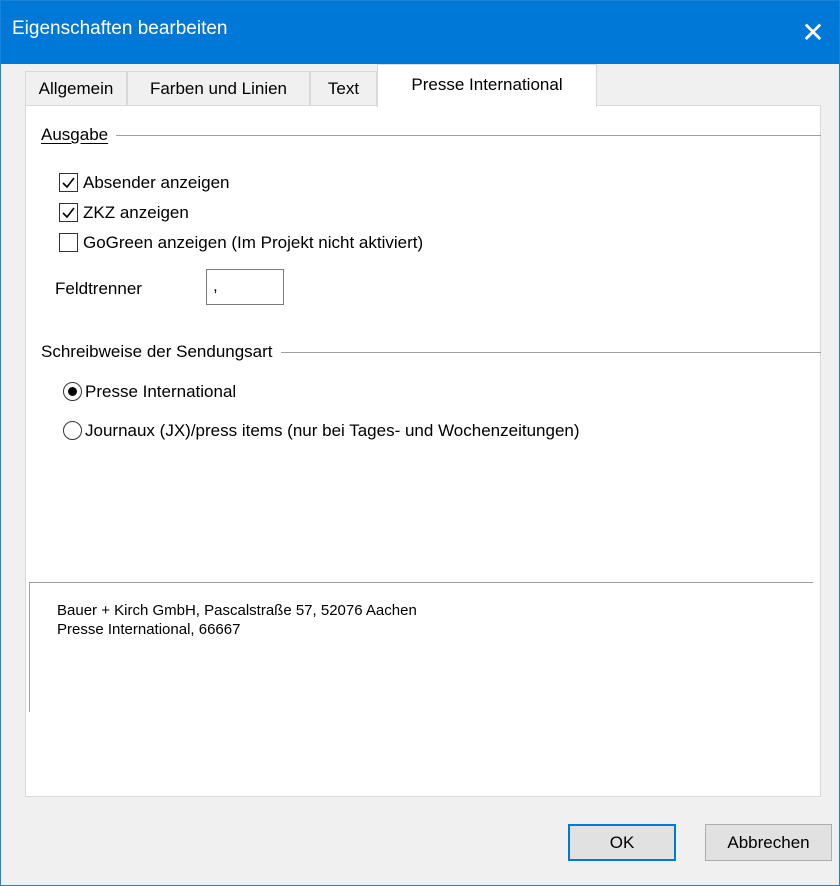  Describe the element at coordinates (161, 352) in the screenshot. I see `group-label-schreibweise: Schreibweise der Sendungsart` at that location.